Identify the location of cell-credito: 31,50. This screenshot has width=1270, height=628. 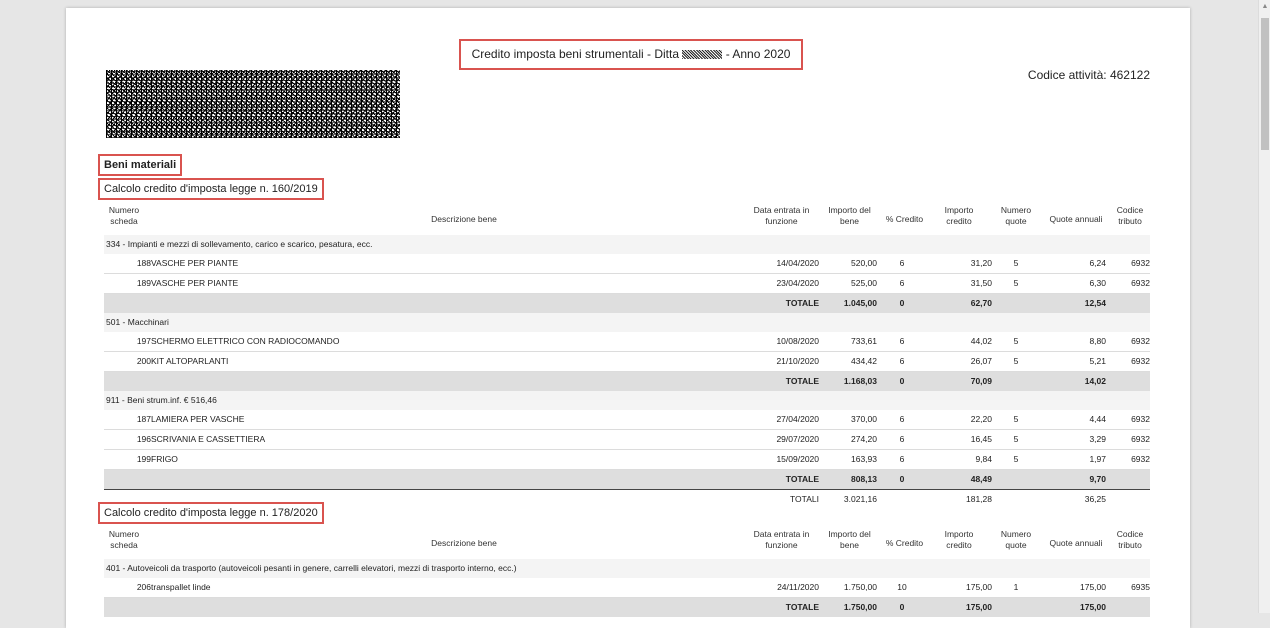
(981, 283).